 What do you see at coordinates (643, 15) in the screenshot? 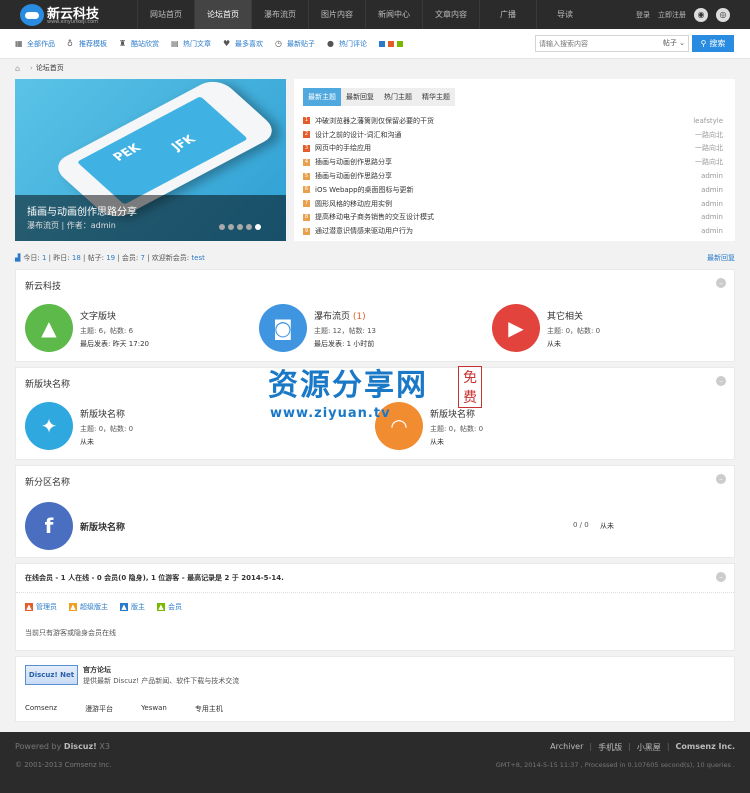
I see `login-link: 登录` at bounding box center [643, 15].